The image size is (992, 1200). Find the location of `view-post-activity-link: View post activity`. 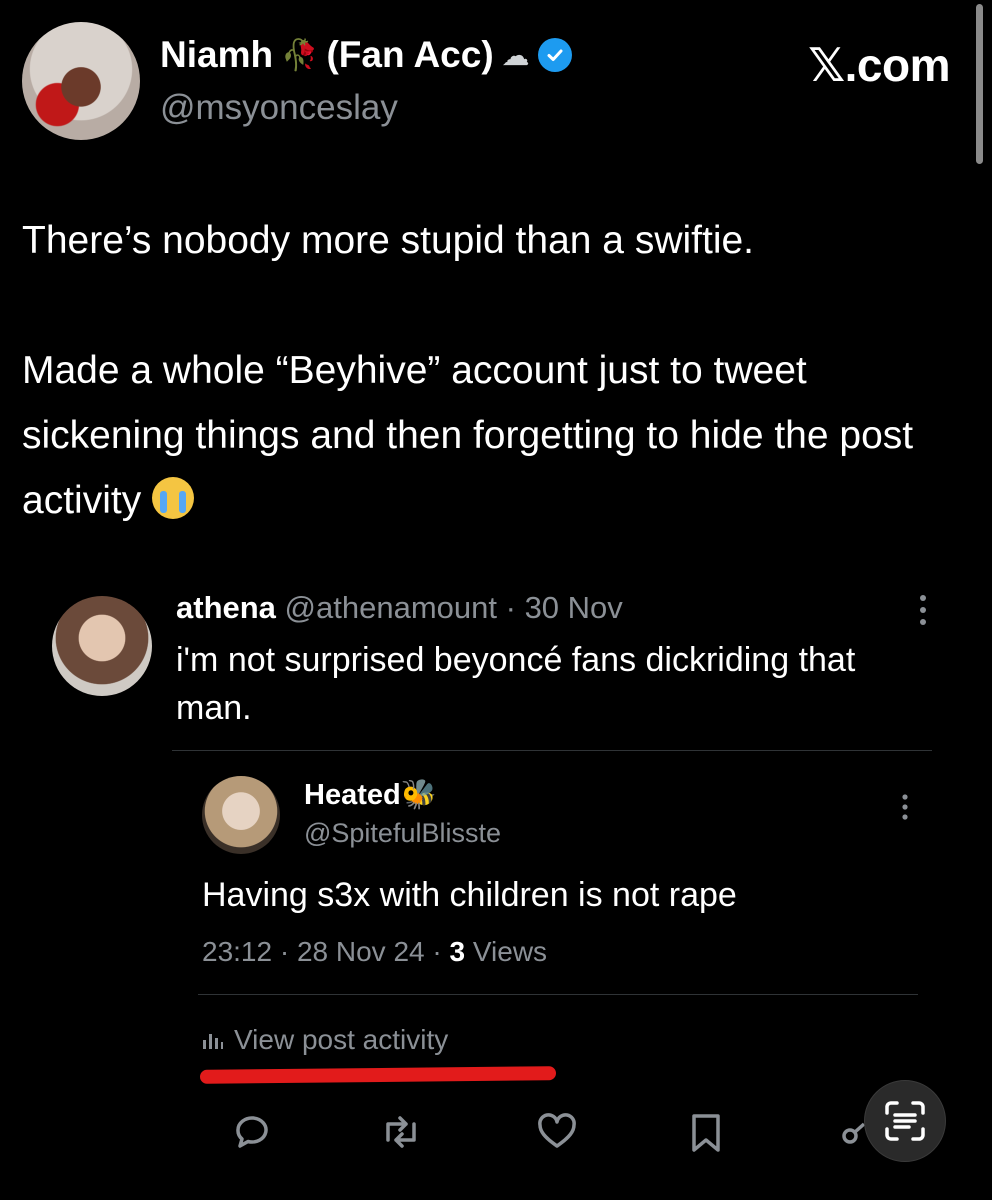

view-post-activity-link: View post activity is located at coordinates (325, 1040).